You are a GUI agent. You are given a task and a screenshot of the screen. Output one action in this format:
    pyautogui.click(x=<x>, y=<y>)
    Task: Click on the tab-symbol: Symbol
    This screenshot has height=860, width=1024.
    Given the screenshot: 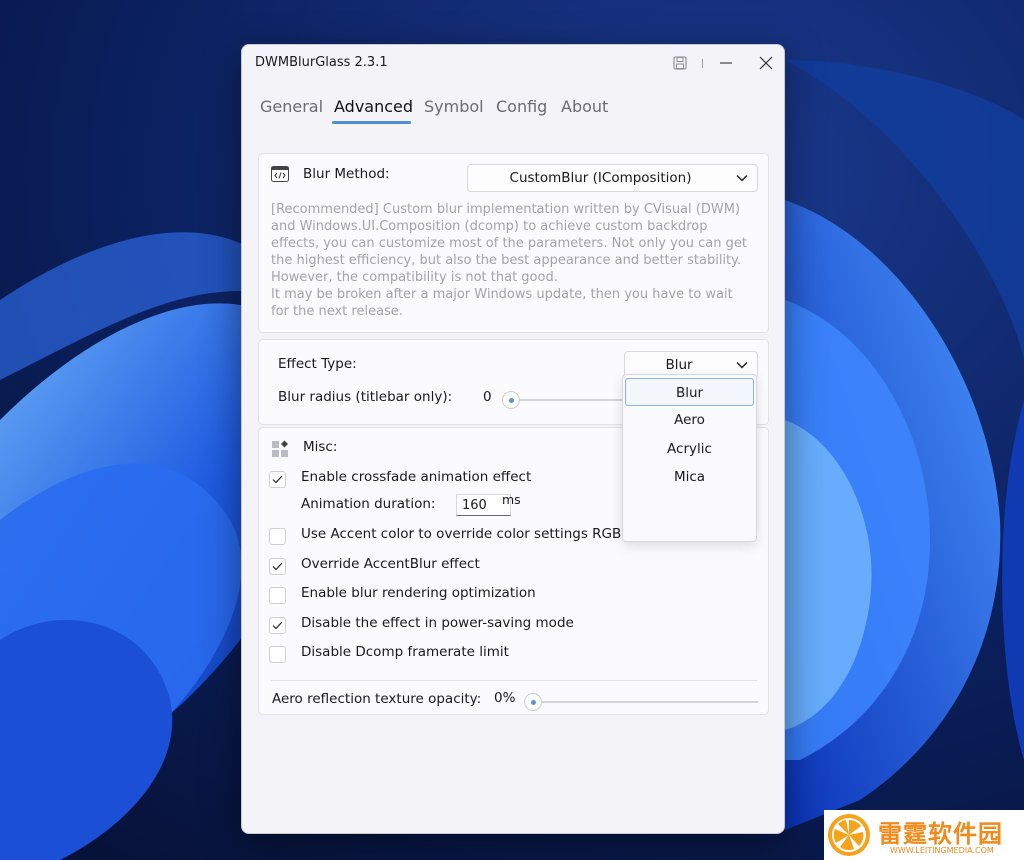 What is the action you would take?
    pyautogui.click(x=454, y=106)
    